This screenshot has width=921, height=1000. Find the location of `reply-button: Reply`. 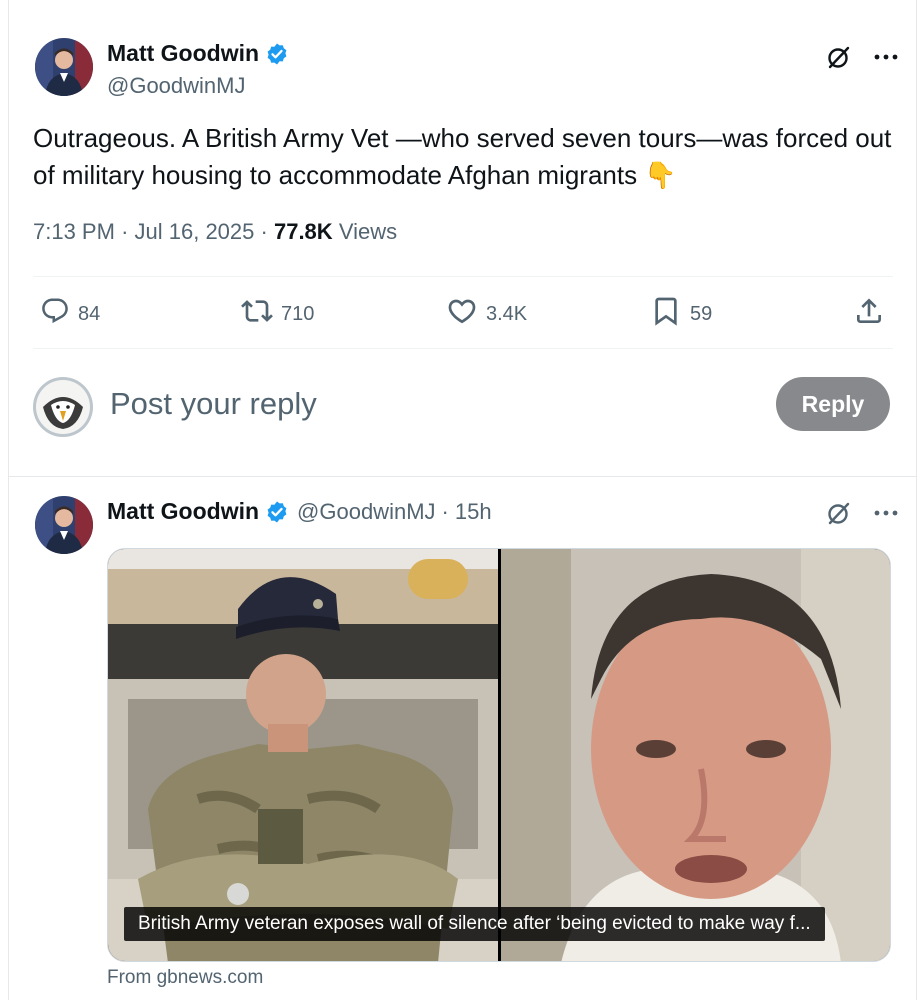

reply-button: Reply is located at coordinates (833, 404).